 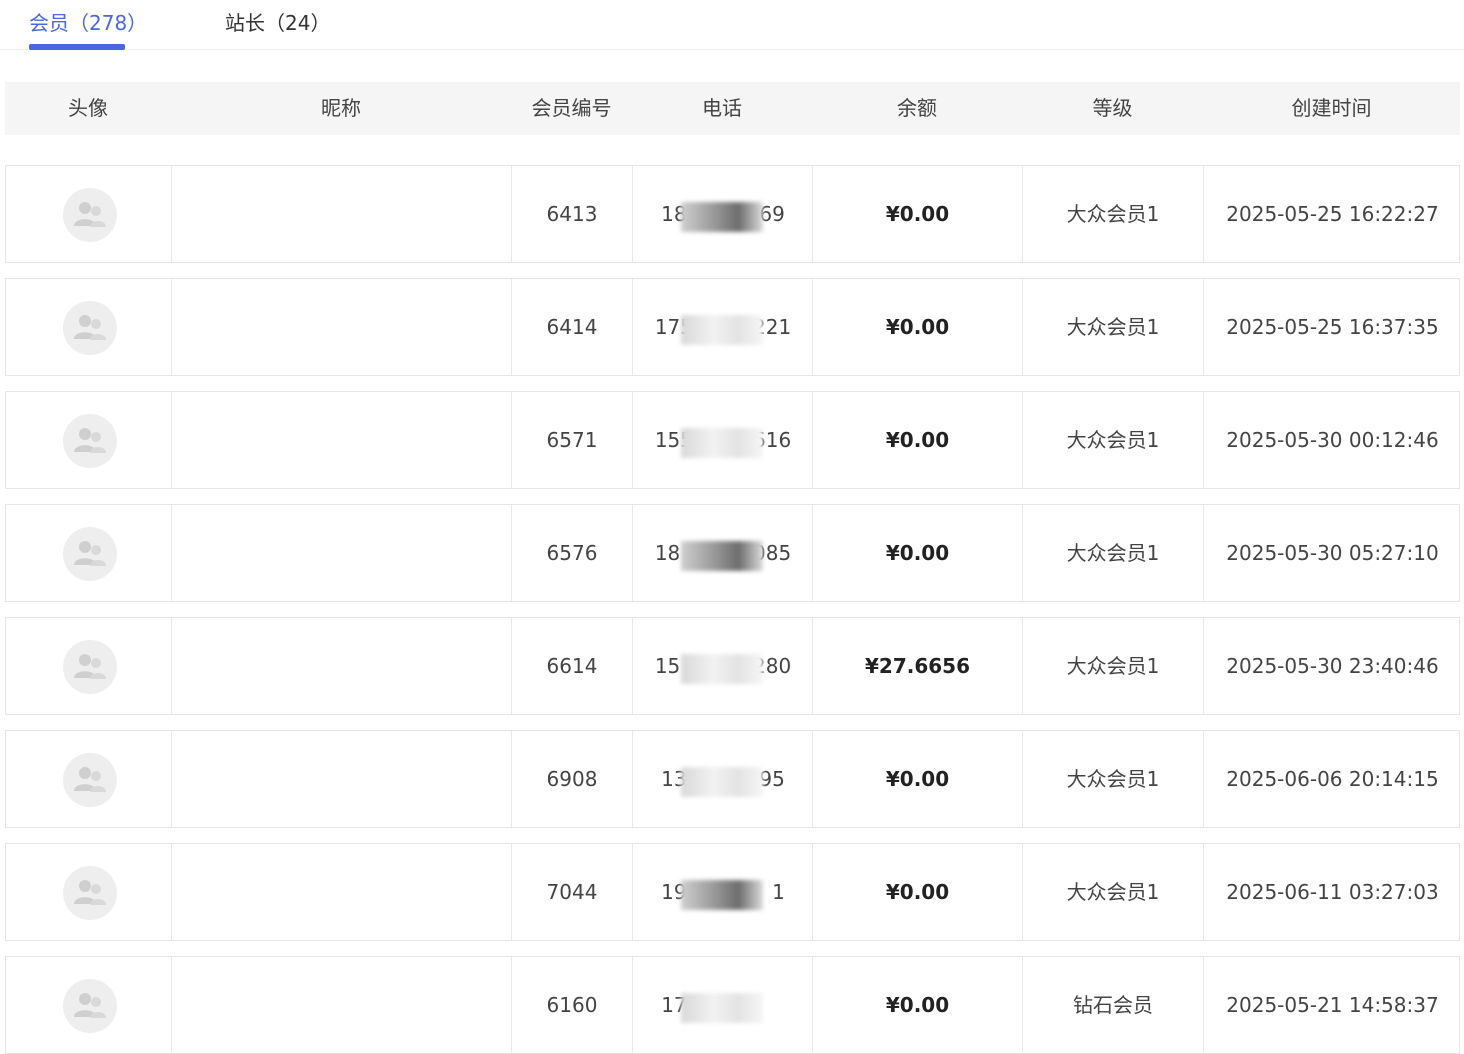 What do you see at coordinates (1332, 779) in the screenshot?
I see `created-time-cell: 2025-06-06 20:14:15` at bounding box center [1332, 779].